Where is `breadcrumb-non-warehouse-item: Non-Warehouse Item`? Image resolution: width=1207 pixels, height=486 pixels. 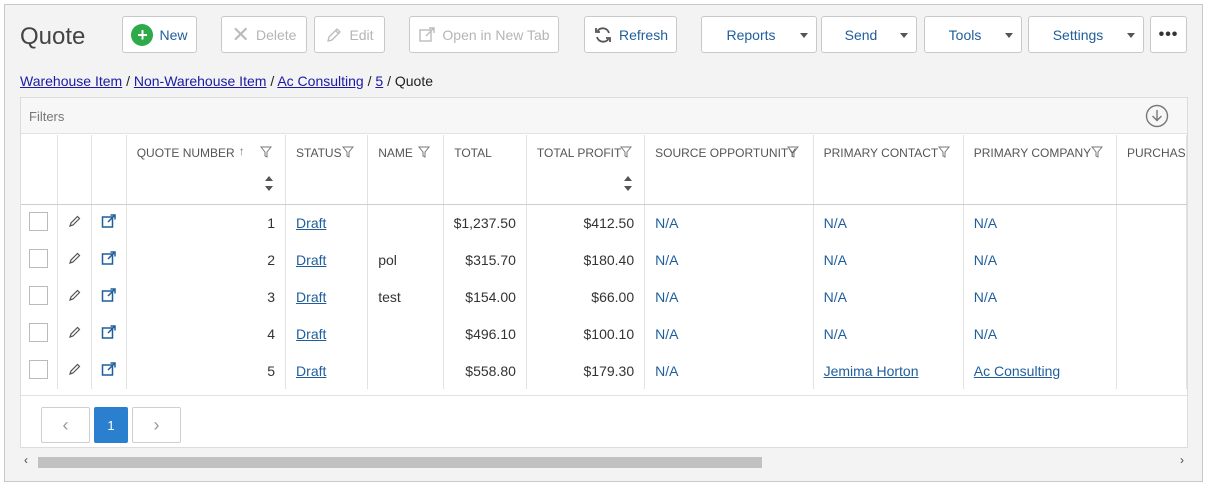
breadcrumb-non-warehouse-item: Non-Warehouse Item is located at coordinates (200, 81).